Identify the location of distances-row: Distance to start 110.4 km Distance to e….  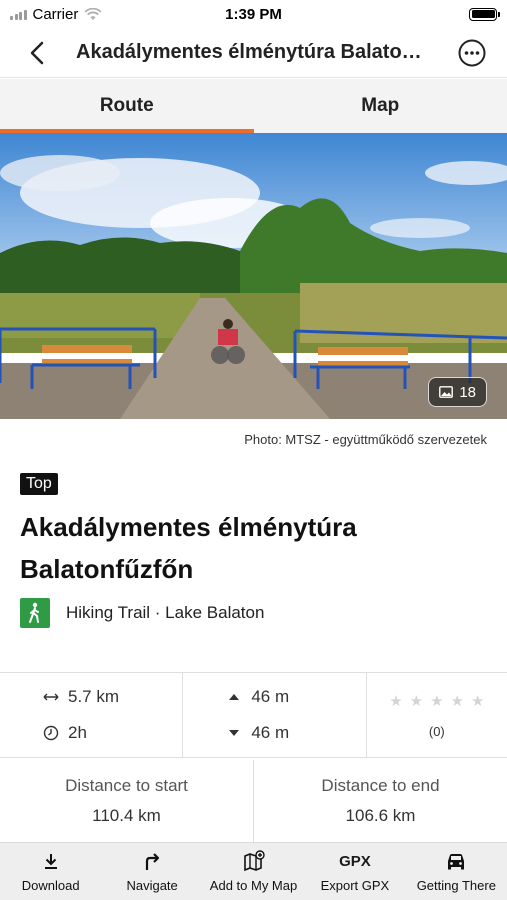
(253, 801).